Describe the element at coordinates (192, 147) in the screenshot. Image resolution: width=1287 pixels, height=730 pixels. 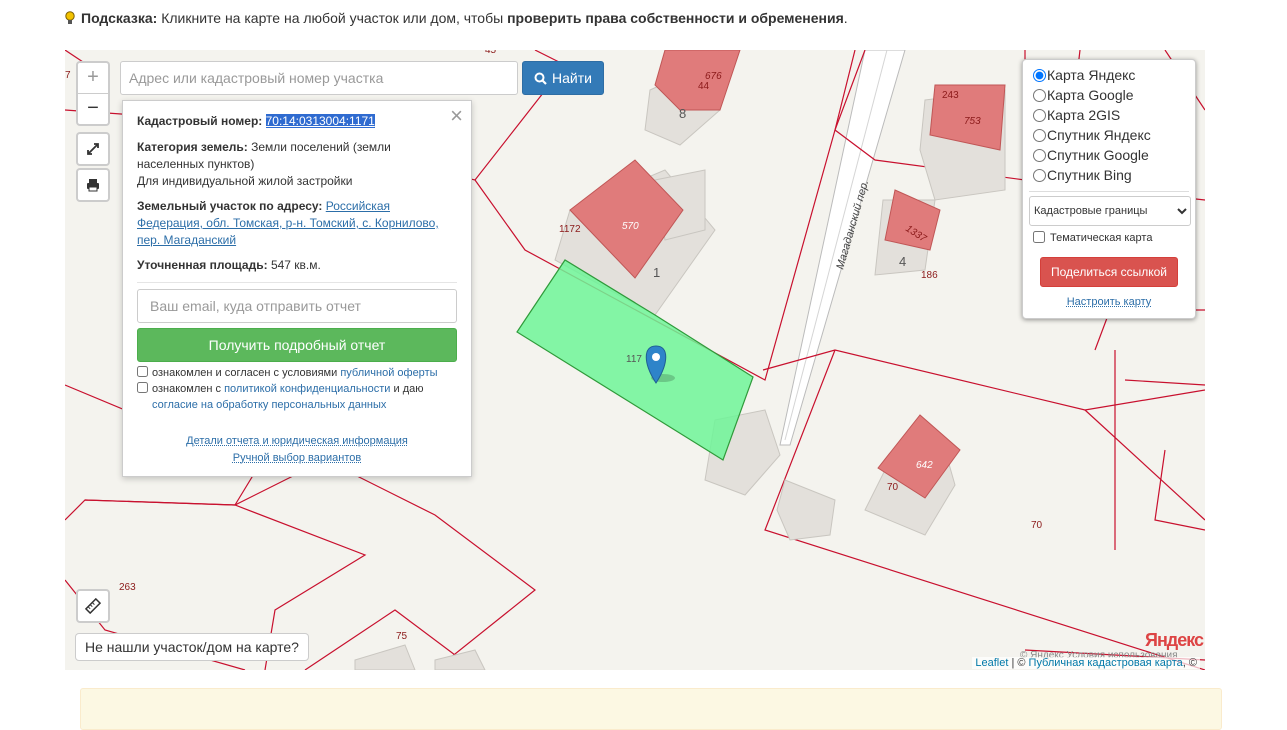
I see `category-label: Категория земель:` at that location.